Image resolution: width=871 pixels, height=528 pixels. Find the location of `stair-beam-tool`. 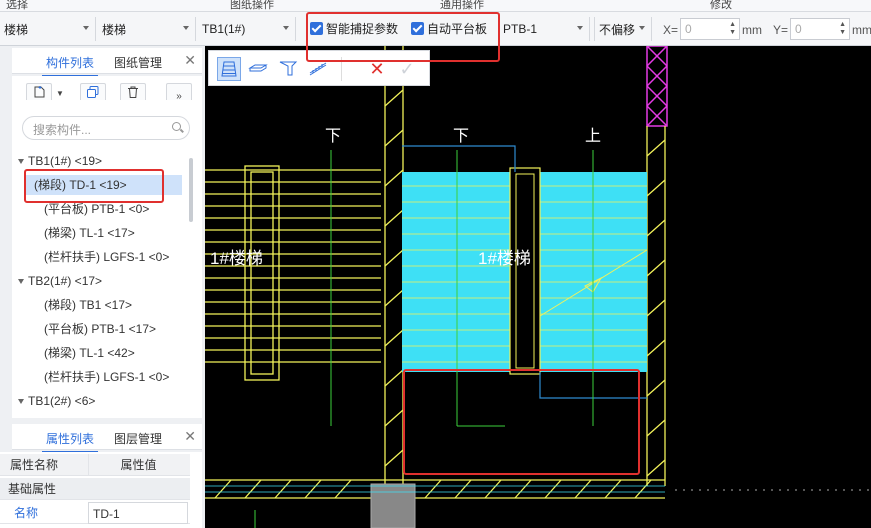

stair-beam-tool is located at coordinates (289, 69).